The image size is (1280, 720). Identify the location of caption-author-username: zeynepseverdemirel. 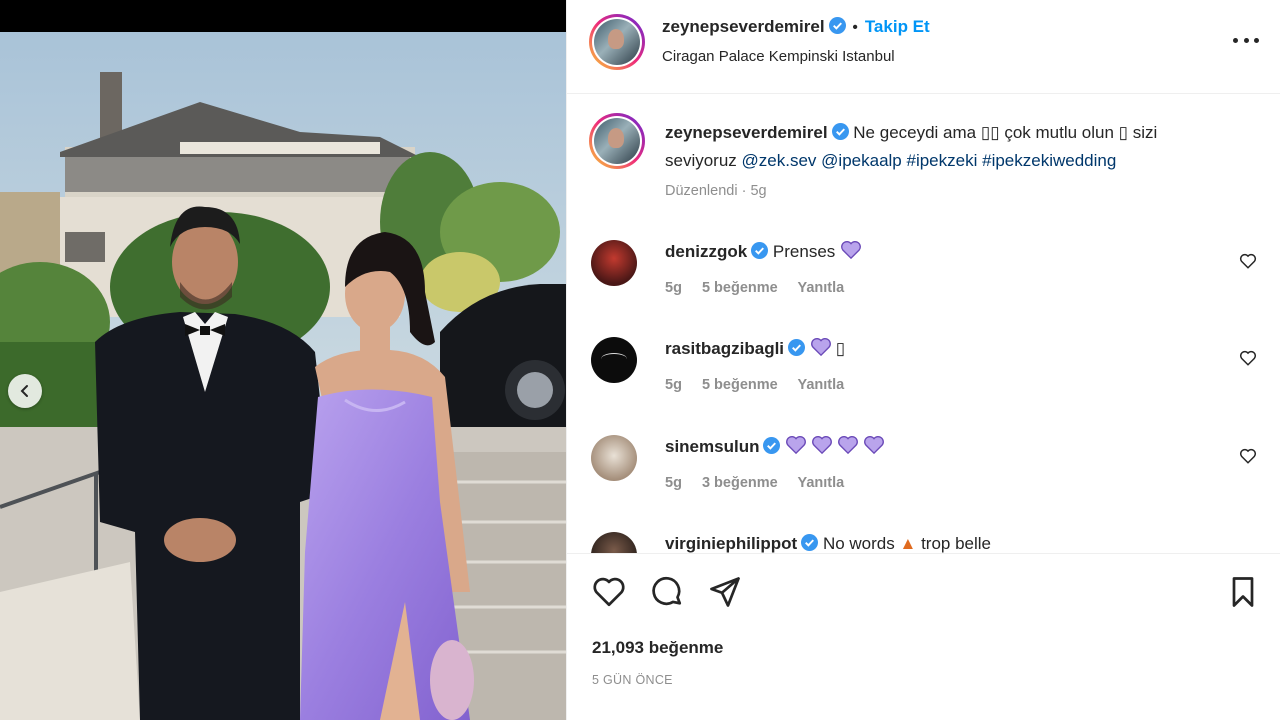
(746, 132).